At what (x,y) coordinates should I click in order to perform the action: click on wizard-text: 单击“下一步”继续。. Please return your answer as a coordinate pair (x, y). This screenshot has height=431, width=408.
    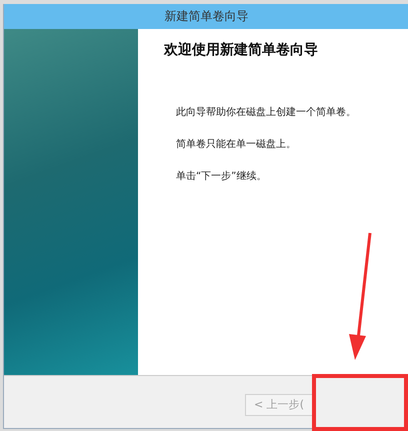
    Looking at the image, I should click on (222, 176).